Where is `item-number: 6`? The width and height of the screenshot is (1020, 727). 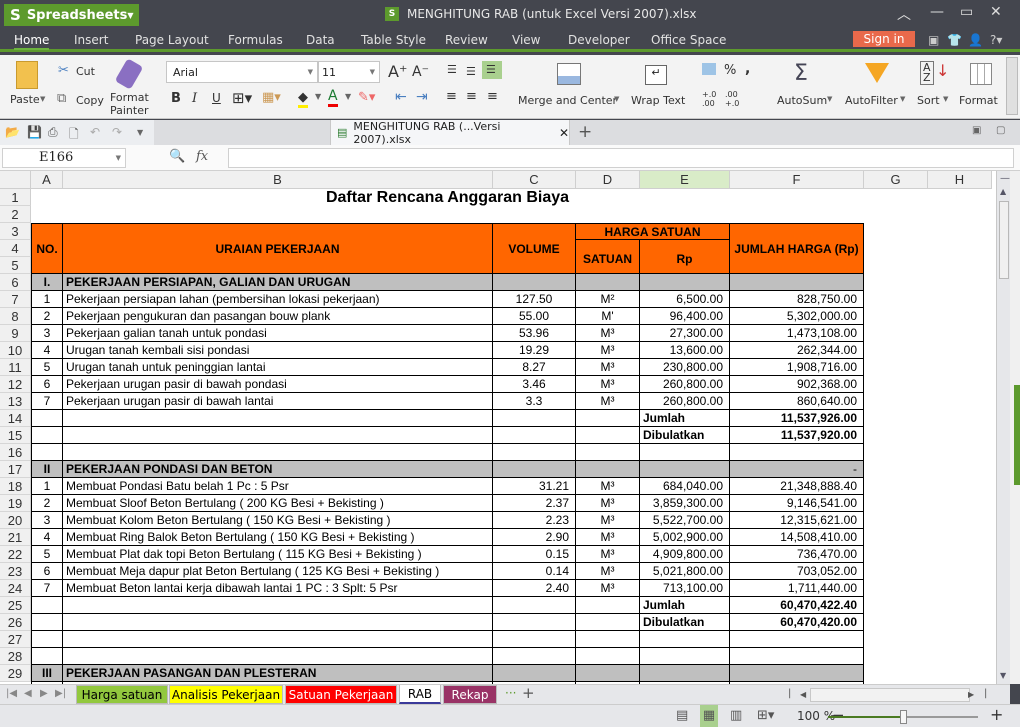 item-number: 6 is located at coordinates (47, 571).